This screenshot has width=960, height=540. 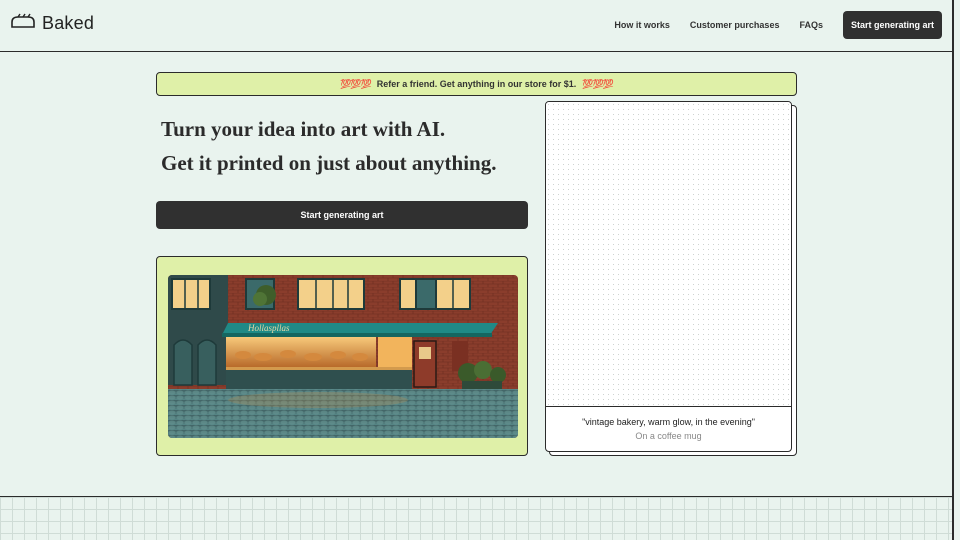 What do you see at coordinates (23, 23) in the screenshot?
I see `bread-logo-icon` at bounding box center [23, 23].